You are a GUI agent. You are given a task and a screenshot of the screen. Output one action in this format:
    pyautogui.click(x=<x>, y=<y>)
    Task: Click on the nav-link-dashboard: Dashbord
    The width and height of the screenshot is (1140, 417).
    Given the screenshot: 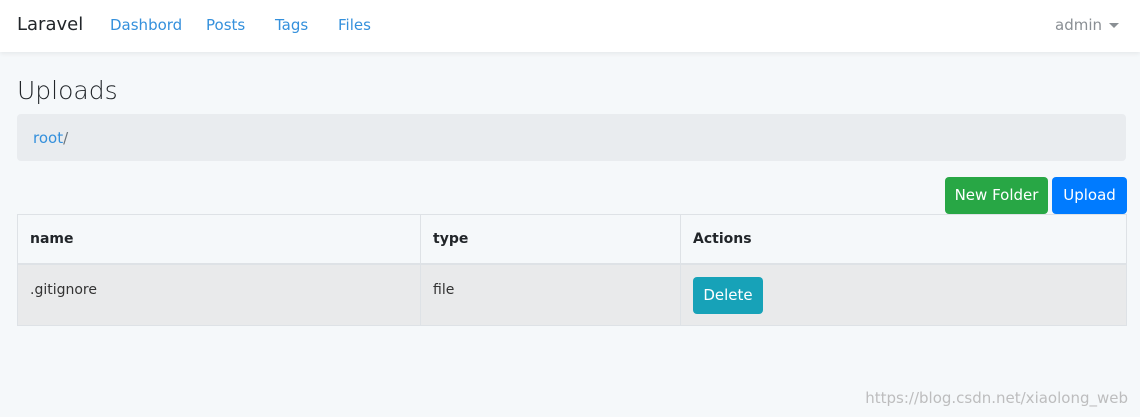 What is the action you would take?
    pyautogui.click(x=146, y=25)
    